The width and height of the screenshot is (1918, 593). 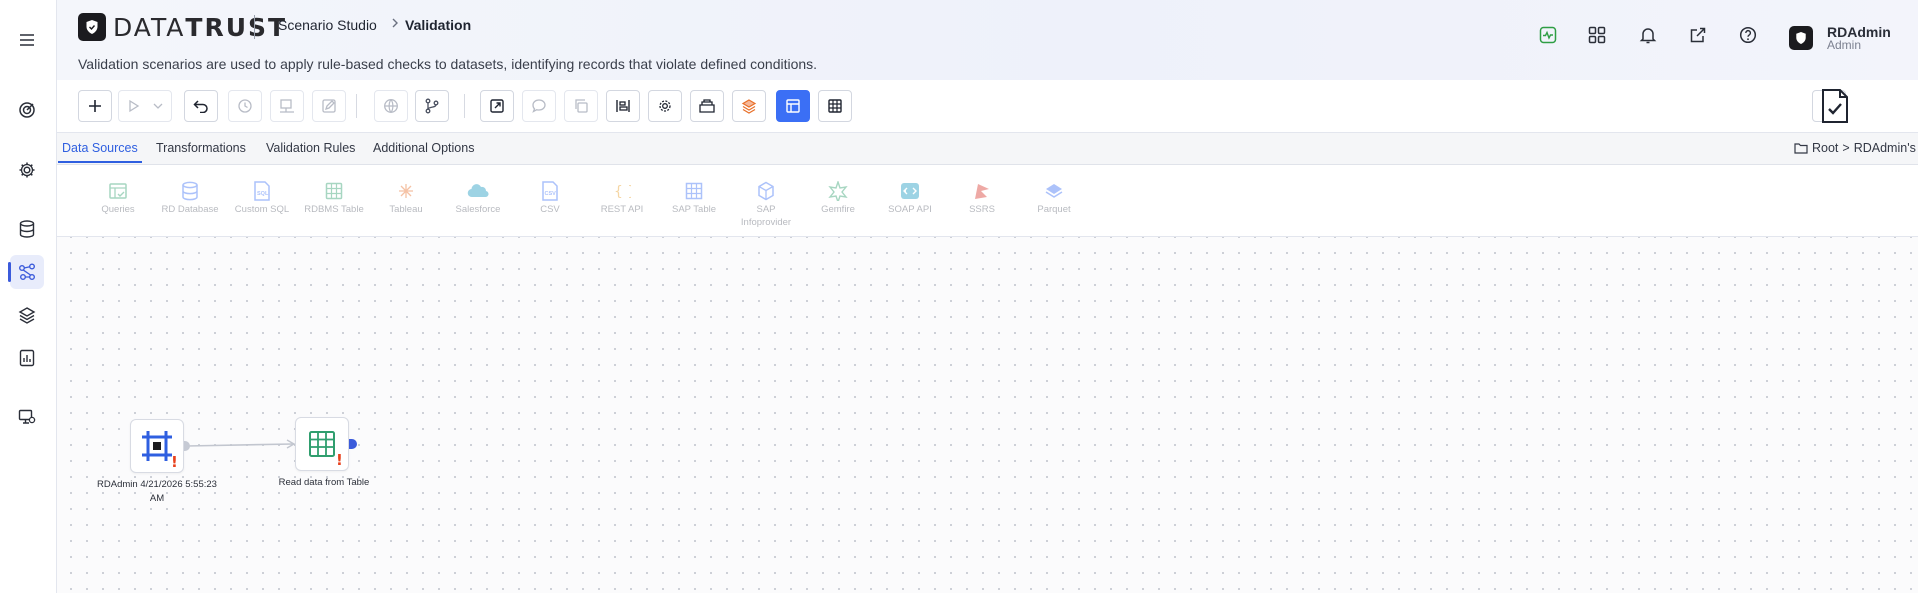 What do you see at coordinates (329, 106) in the screenshot?
I see `edit-icon` at bounding box center [329, 106].